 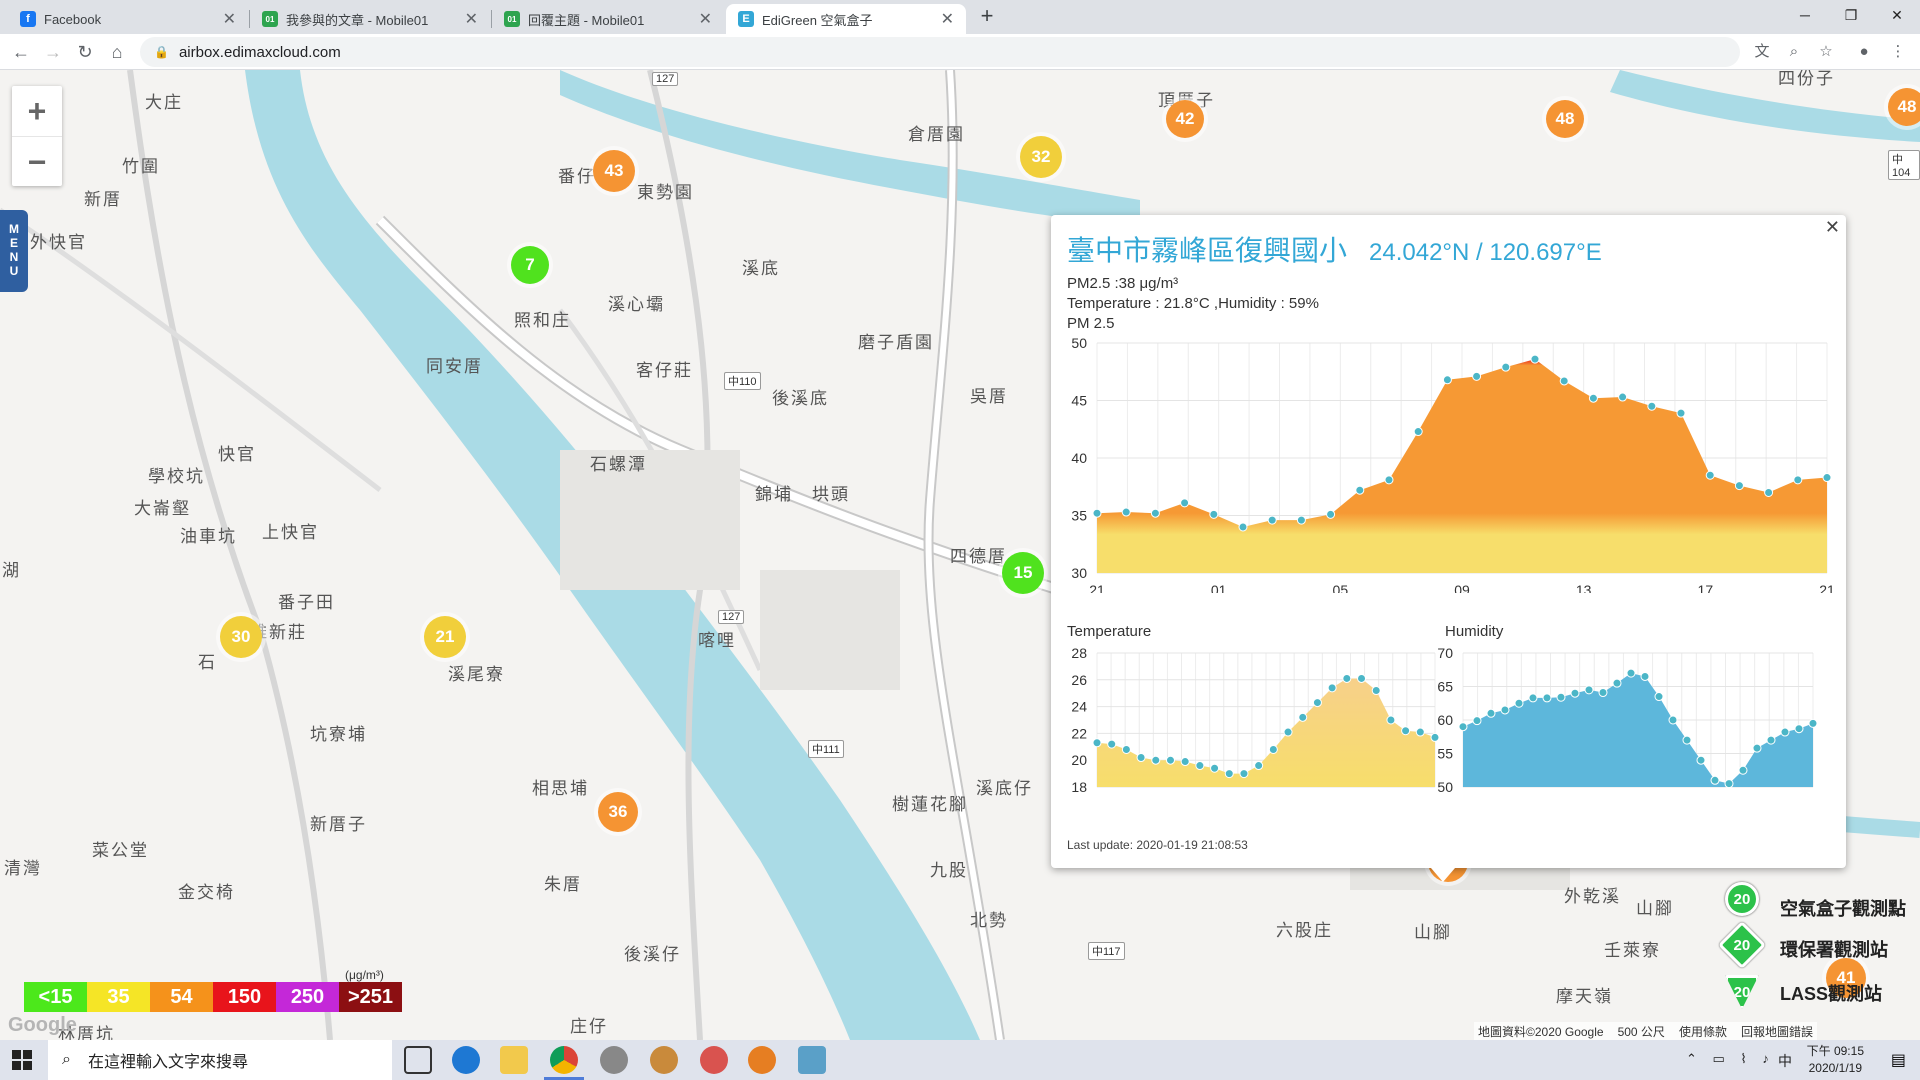 I want to click on pm25-marker: 42, so click(x=1185, y=119).